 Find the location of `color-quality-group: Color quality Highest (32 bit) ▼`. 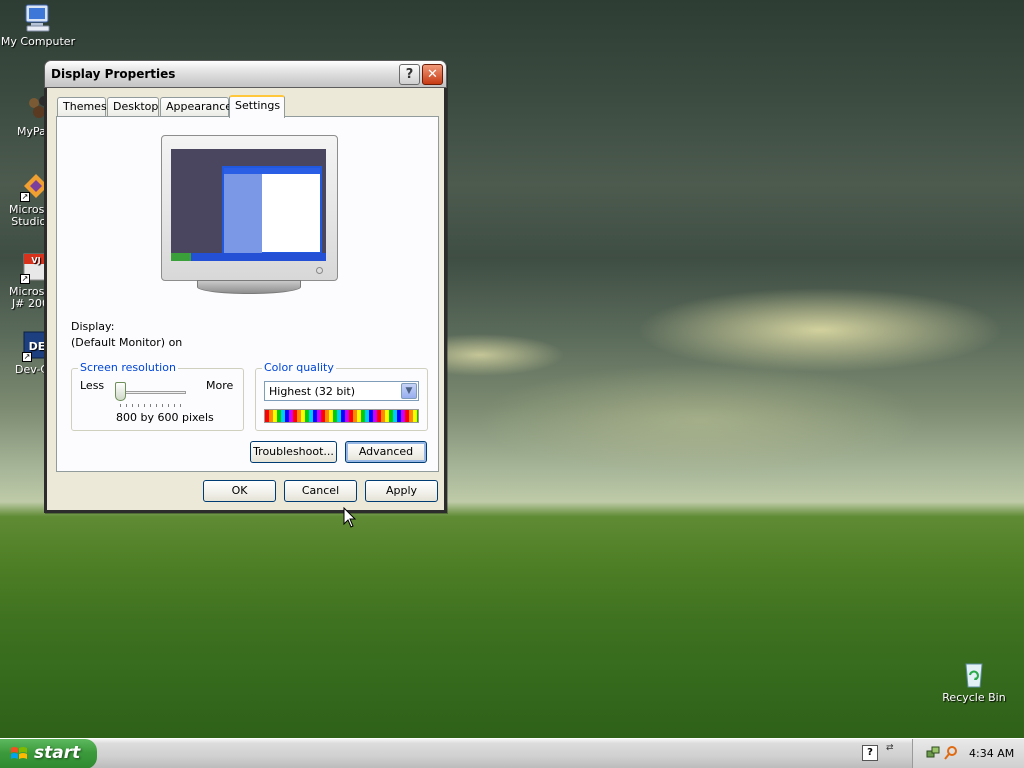

color-quality-group: Color quality Highest (32 bit) ▼ is located at coordinates (341, 396).